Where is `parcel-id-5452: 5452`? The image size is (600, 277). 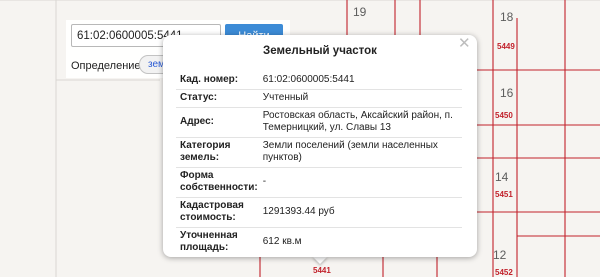
parcel-id-5452: 5452 is located at coordinates (504, 272).